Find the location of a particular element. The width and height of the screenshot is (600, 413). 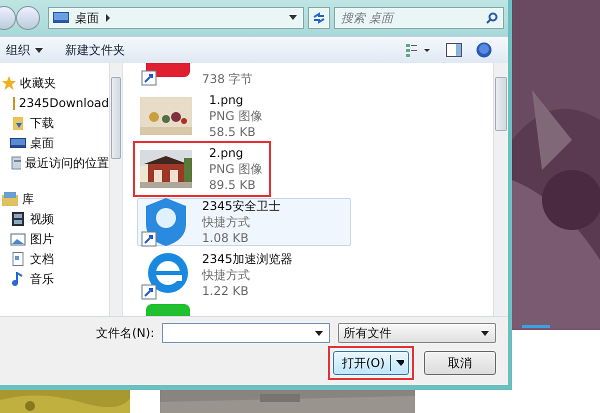

file-name: 2345安全卫士 is located at coordinates (241, 206).